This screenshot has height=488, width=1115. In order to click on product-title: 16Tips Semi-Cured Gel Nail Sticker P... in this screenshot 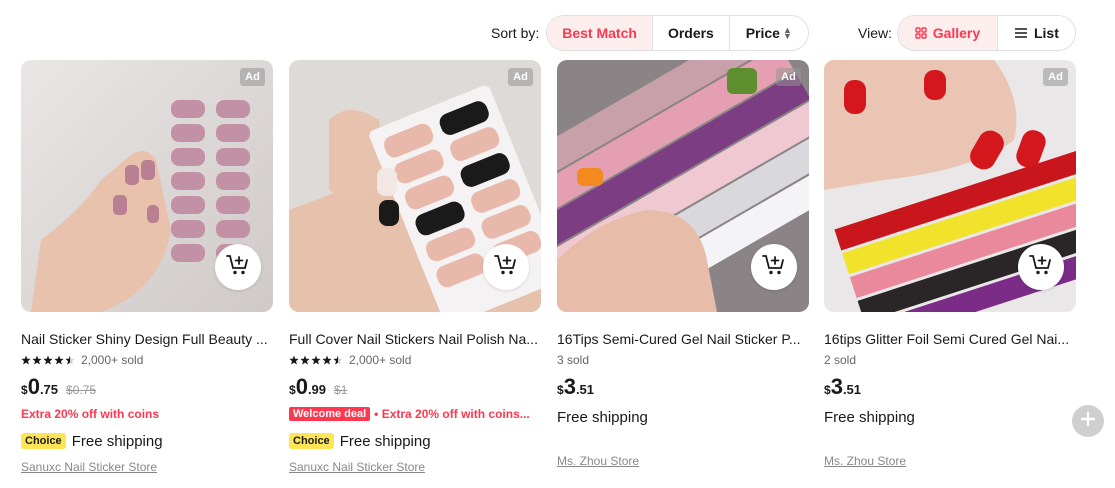, I will do `click(683, 339)`.